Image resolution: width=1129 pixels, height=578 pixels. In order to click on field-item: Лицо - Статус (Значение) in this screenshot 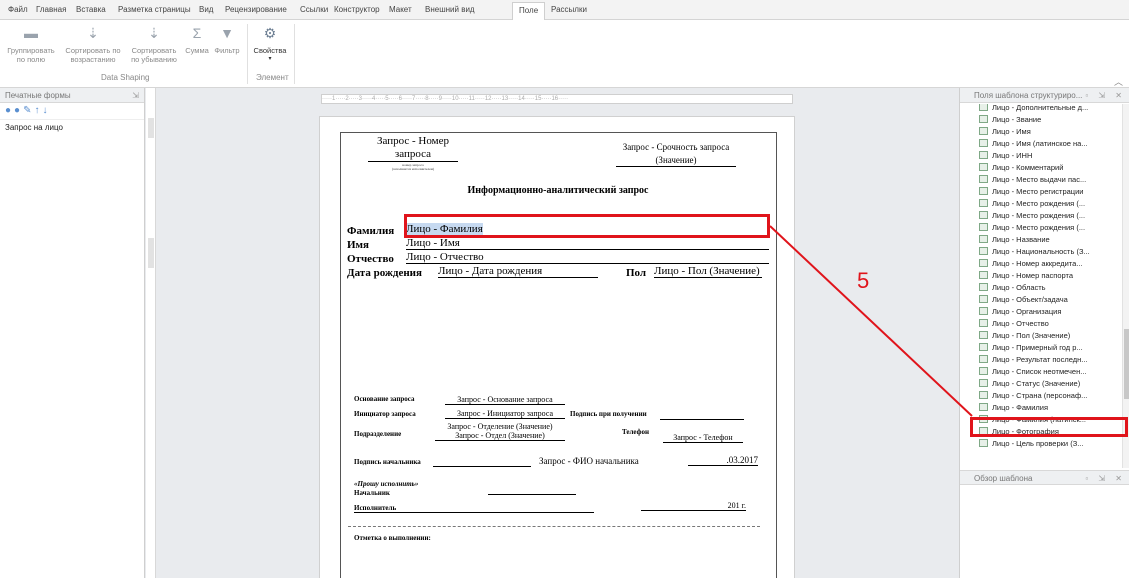, I will do `click(1029, 384)`.